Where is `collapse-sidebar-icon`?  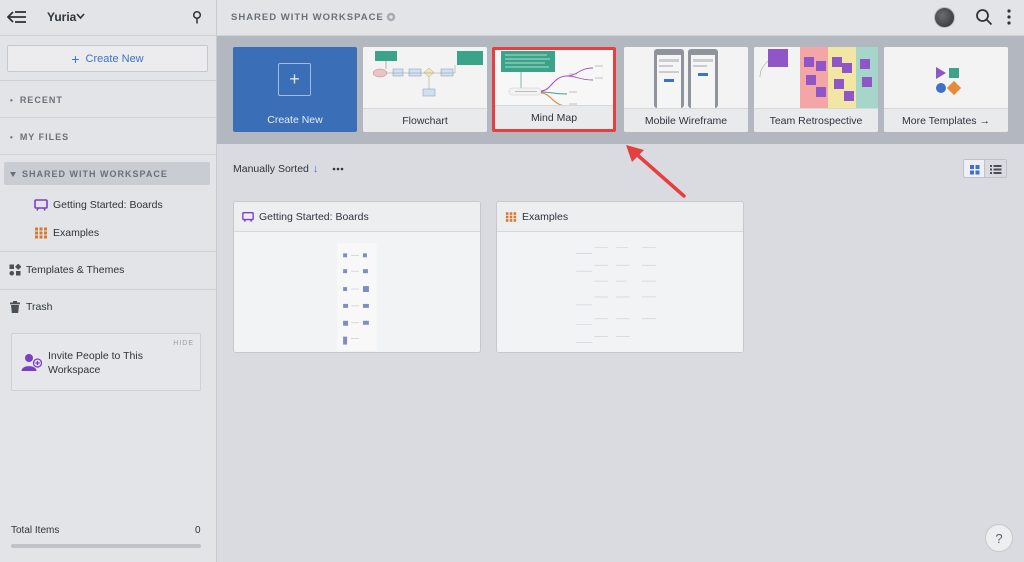
collapse-sidebar-icon is located at coordinates (17, 17).